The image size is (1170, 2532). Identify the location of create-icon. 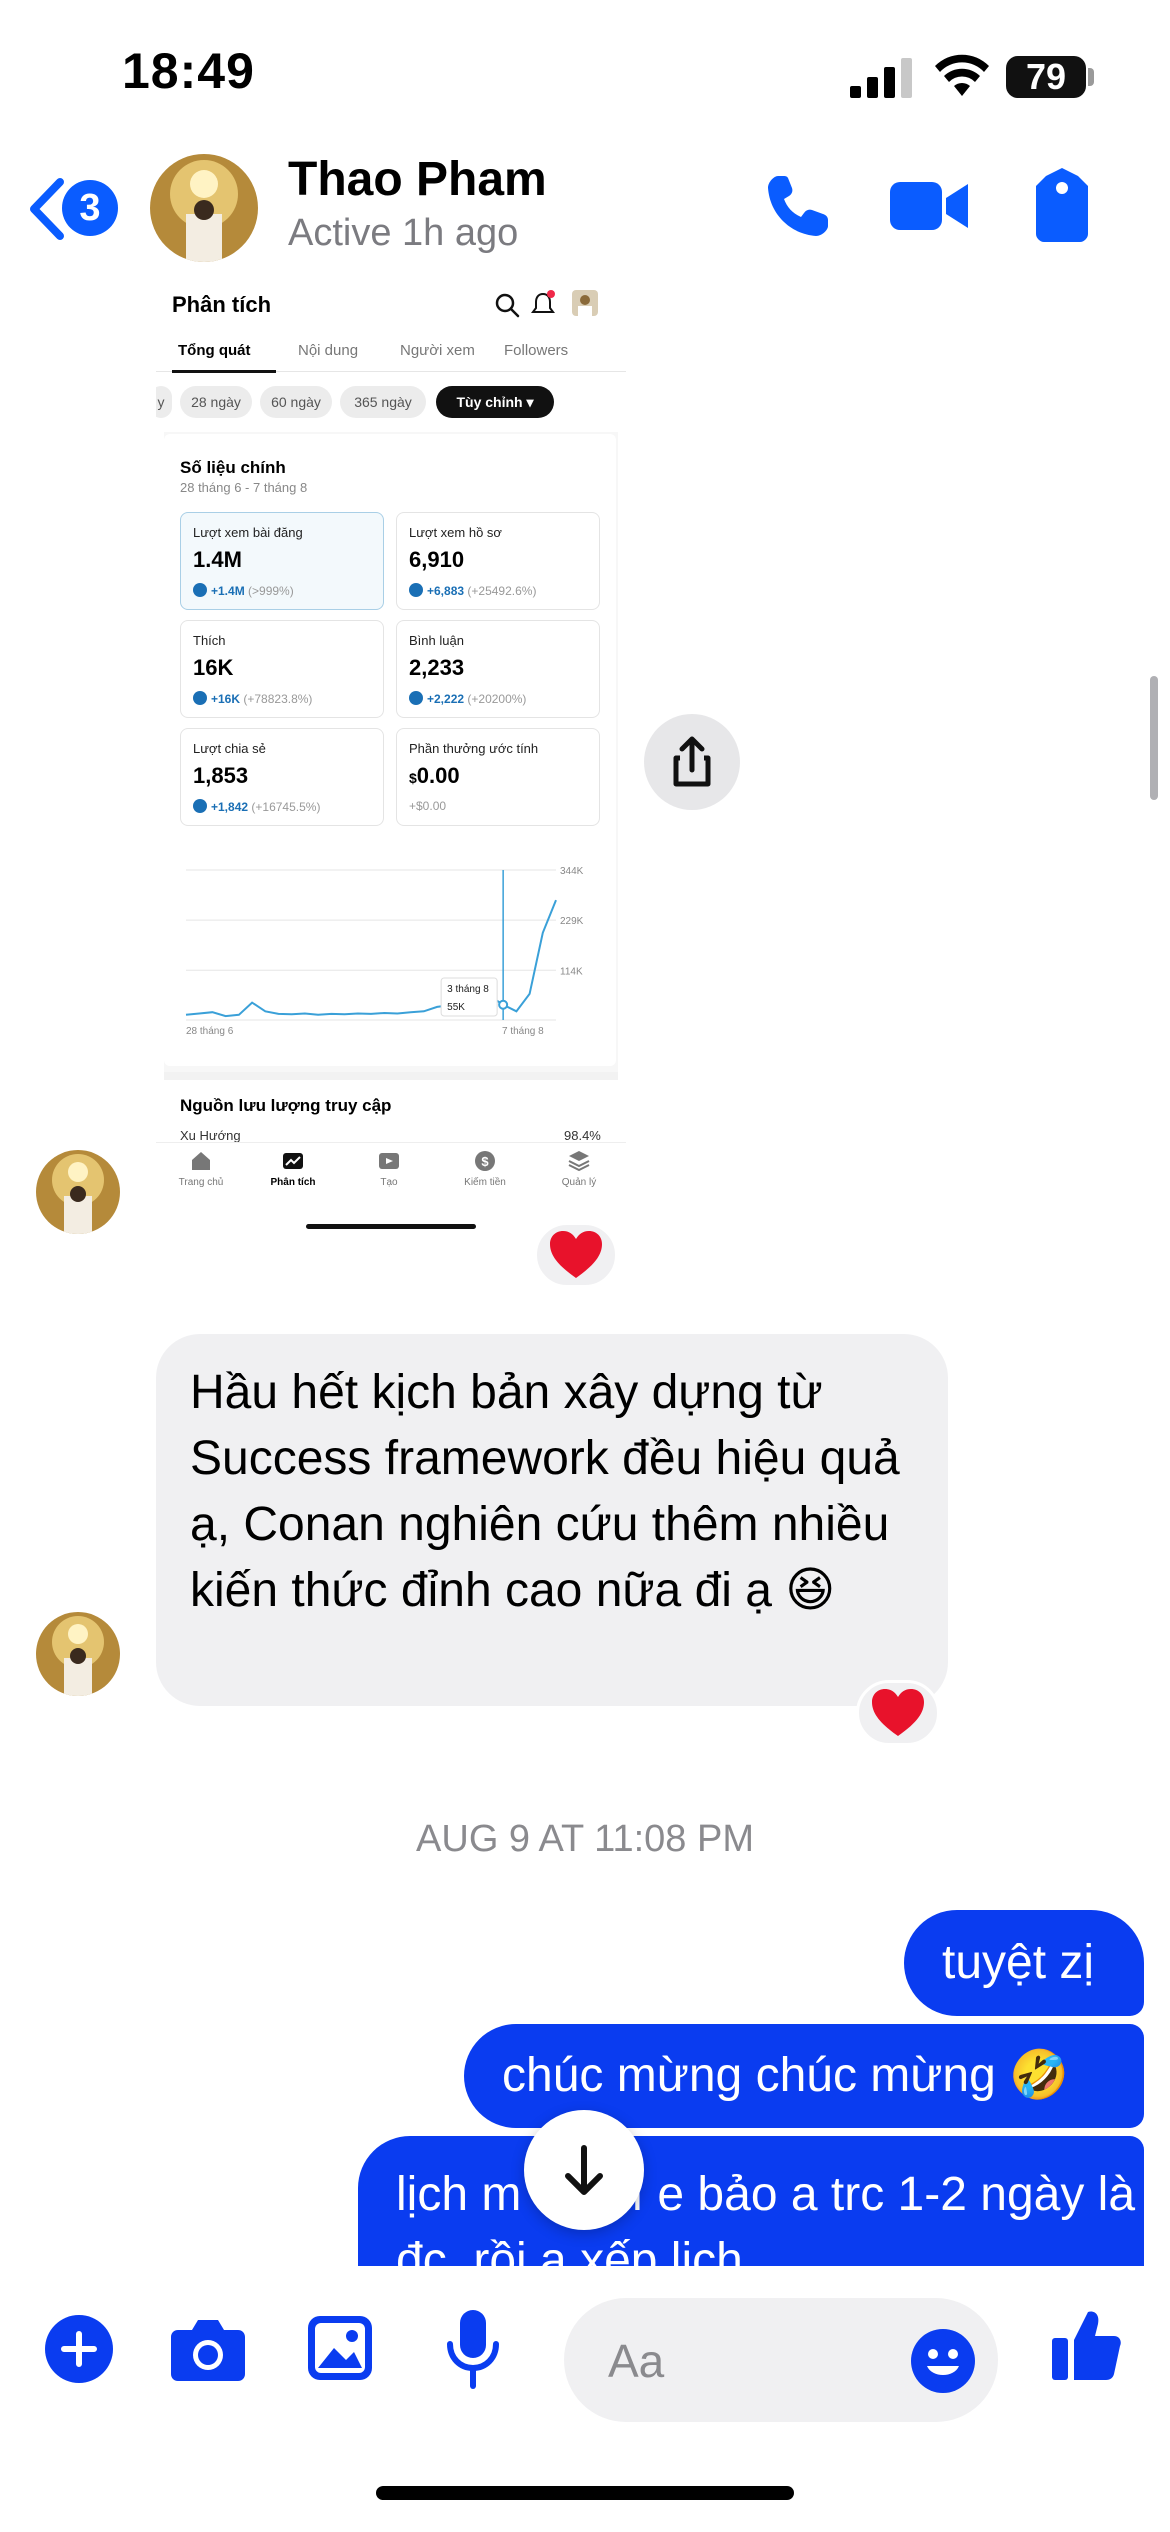
(389, 1161).